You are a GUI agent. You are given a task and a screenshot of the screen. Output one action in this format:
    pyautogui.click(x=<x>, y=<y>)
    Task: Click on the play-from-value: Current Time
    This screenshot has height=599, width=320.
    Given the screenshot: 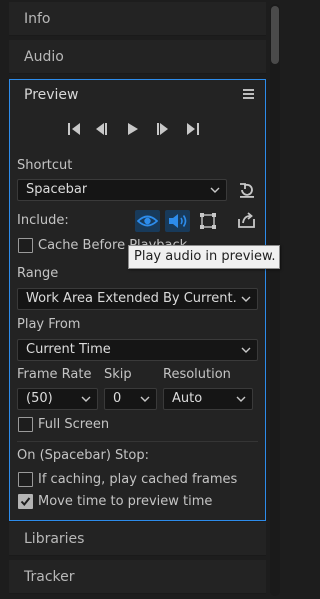 What is the action you would take?
    pyautogui.click(x=68, y=349)
    